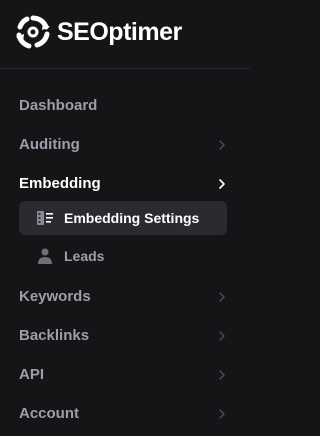 This screenshot has width=320, height=436. I want to click on sidebar-item-label: Embedding, so click(60, 183).